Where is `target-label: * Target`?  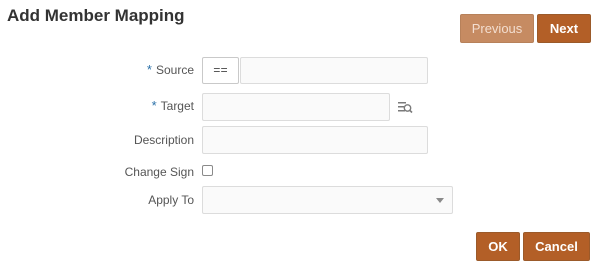
target-label: * Target is located at coordinates (172, 105).